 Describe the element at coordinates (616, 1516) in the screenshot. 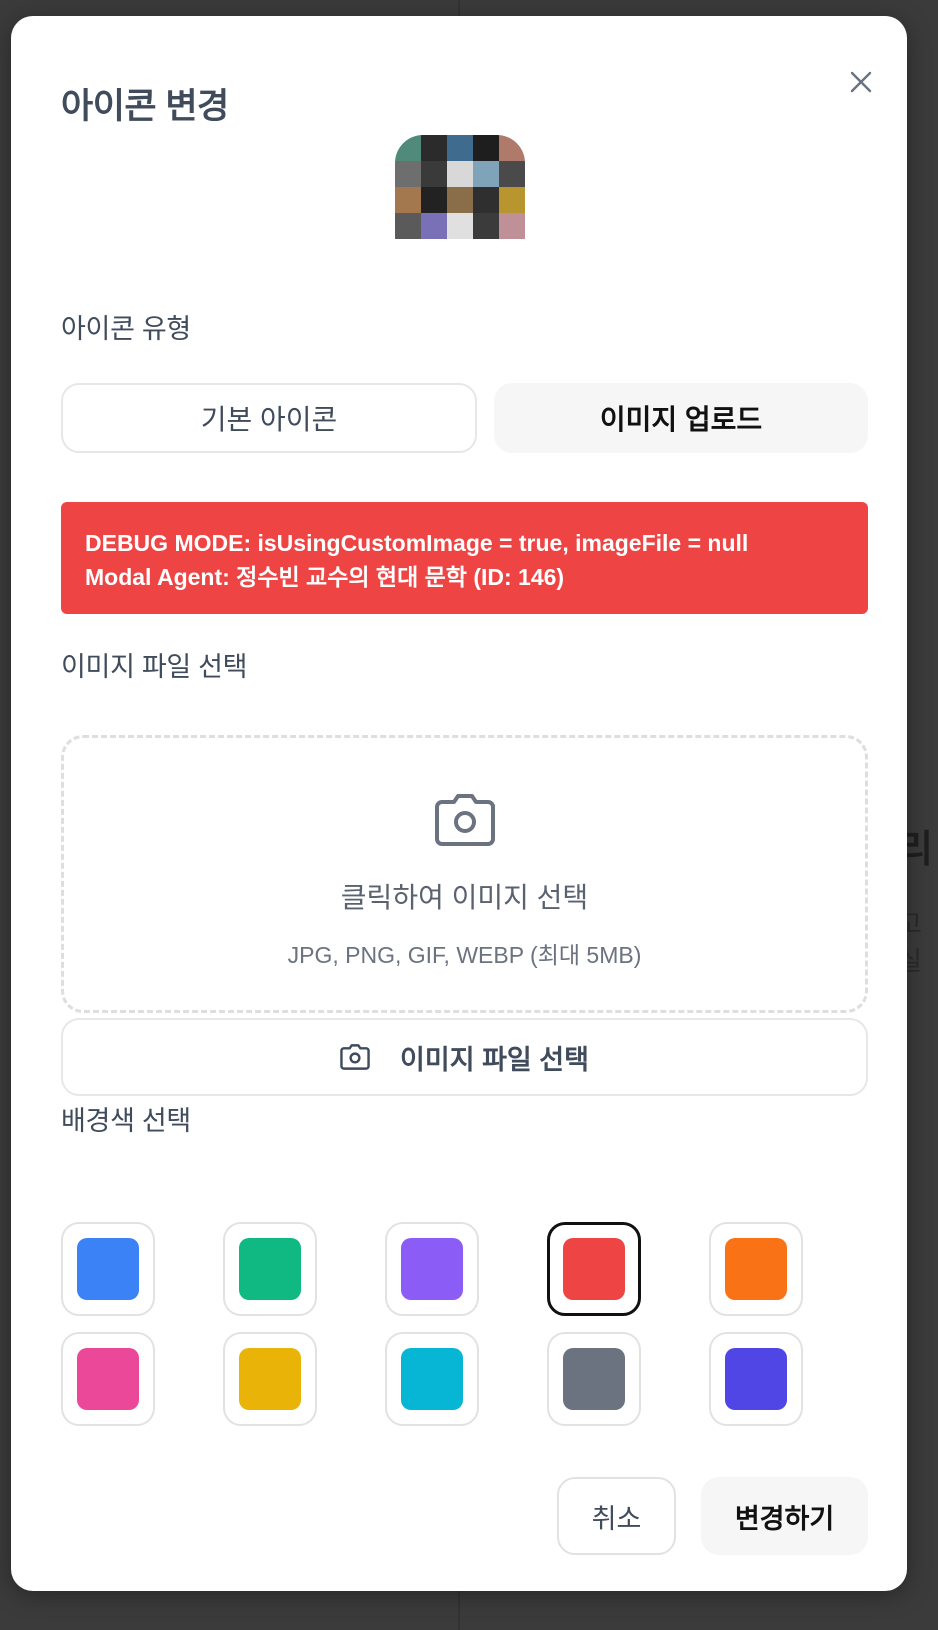

I see `cancel-button: 취소` at that location.